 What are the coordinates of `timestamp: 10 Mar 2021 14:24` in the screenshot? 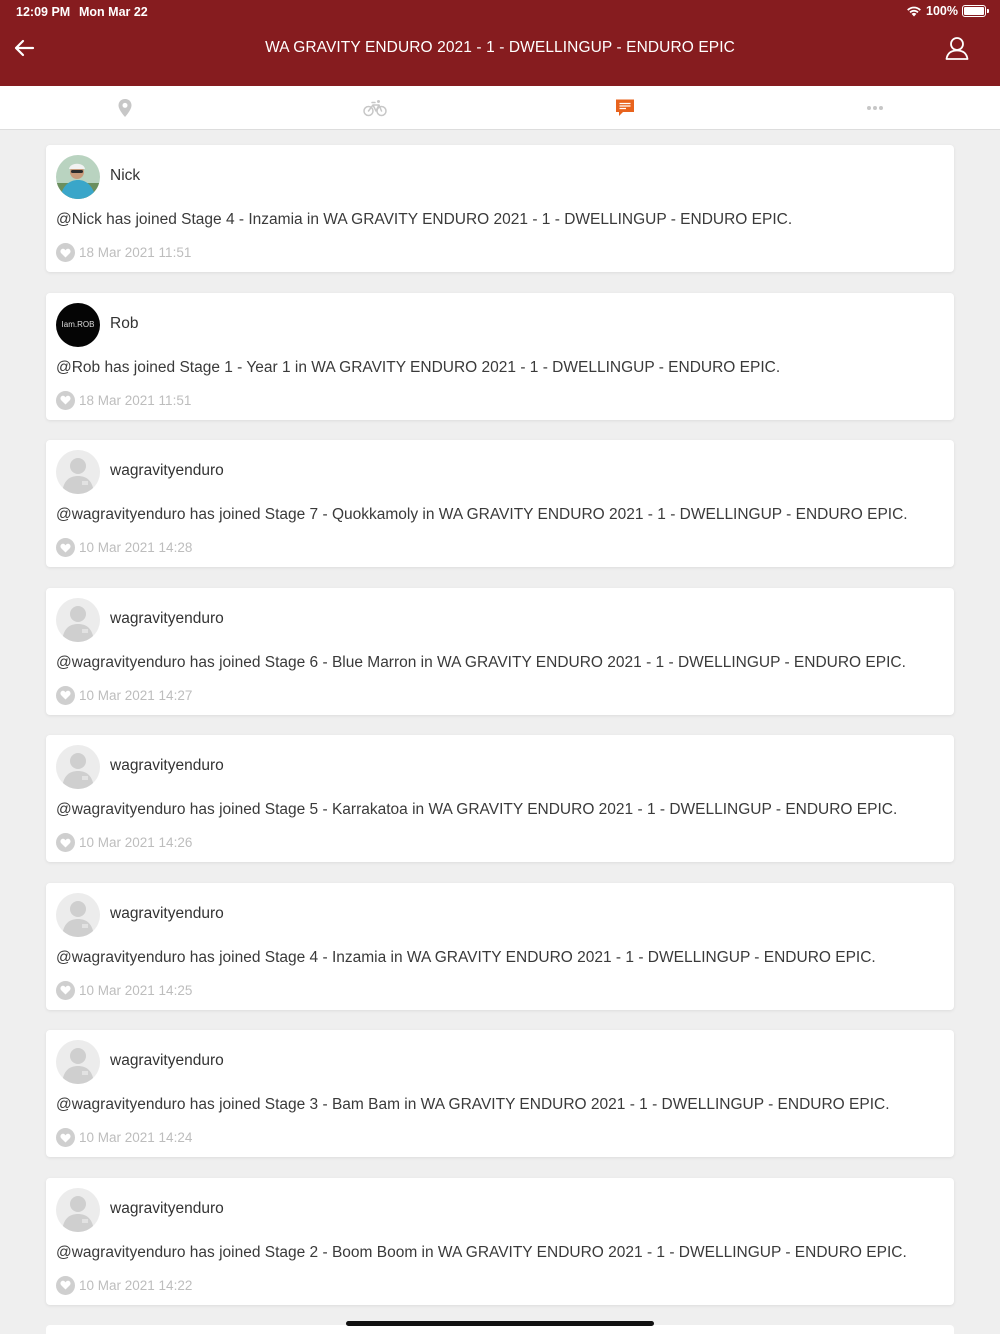 It's located at (136, 1137).